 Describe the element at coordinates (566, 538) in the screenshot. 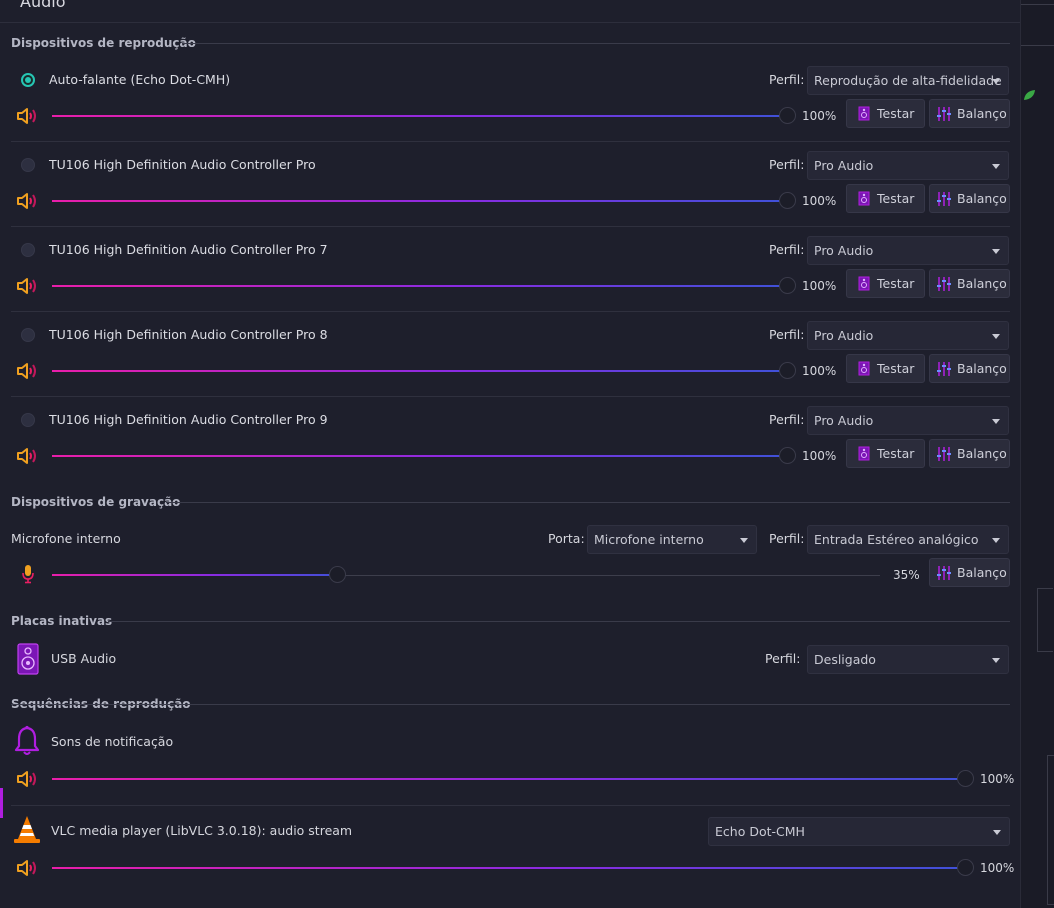

I see `port-label: Porta:` at that location.